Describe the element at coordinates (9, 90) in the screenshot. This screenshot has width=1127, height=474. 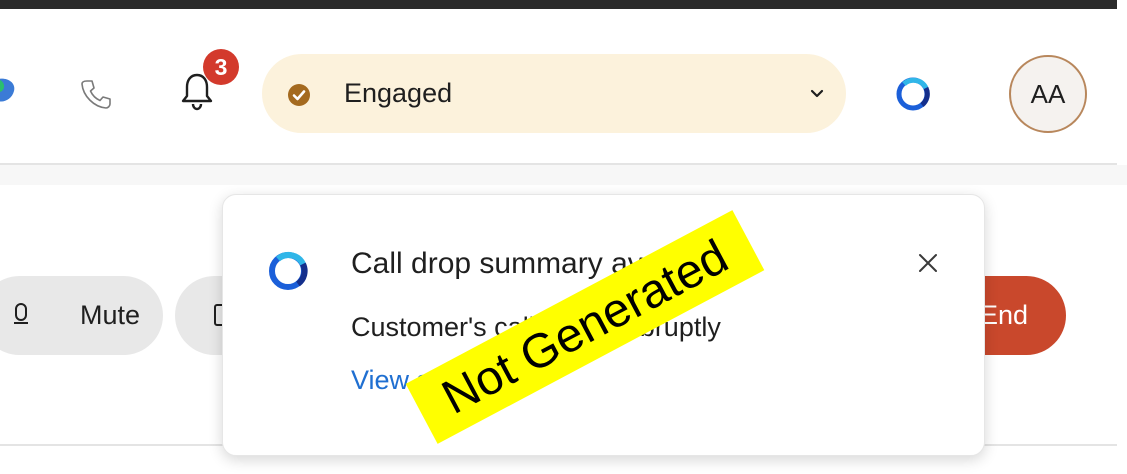
I see `app-switcher-icon` at that location.